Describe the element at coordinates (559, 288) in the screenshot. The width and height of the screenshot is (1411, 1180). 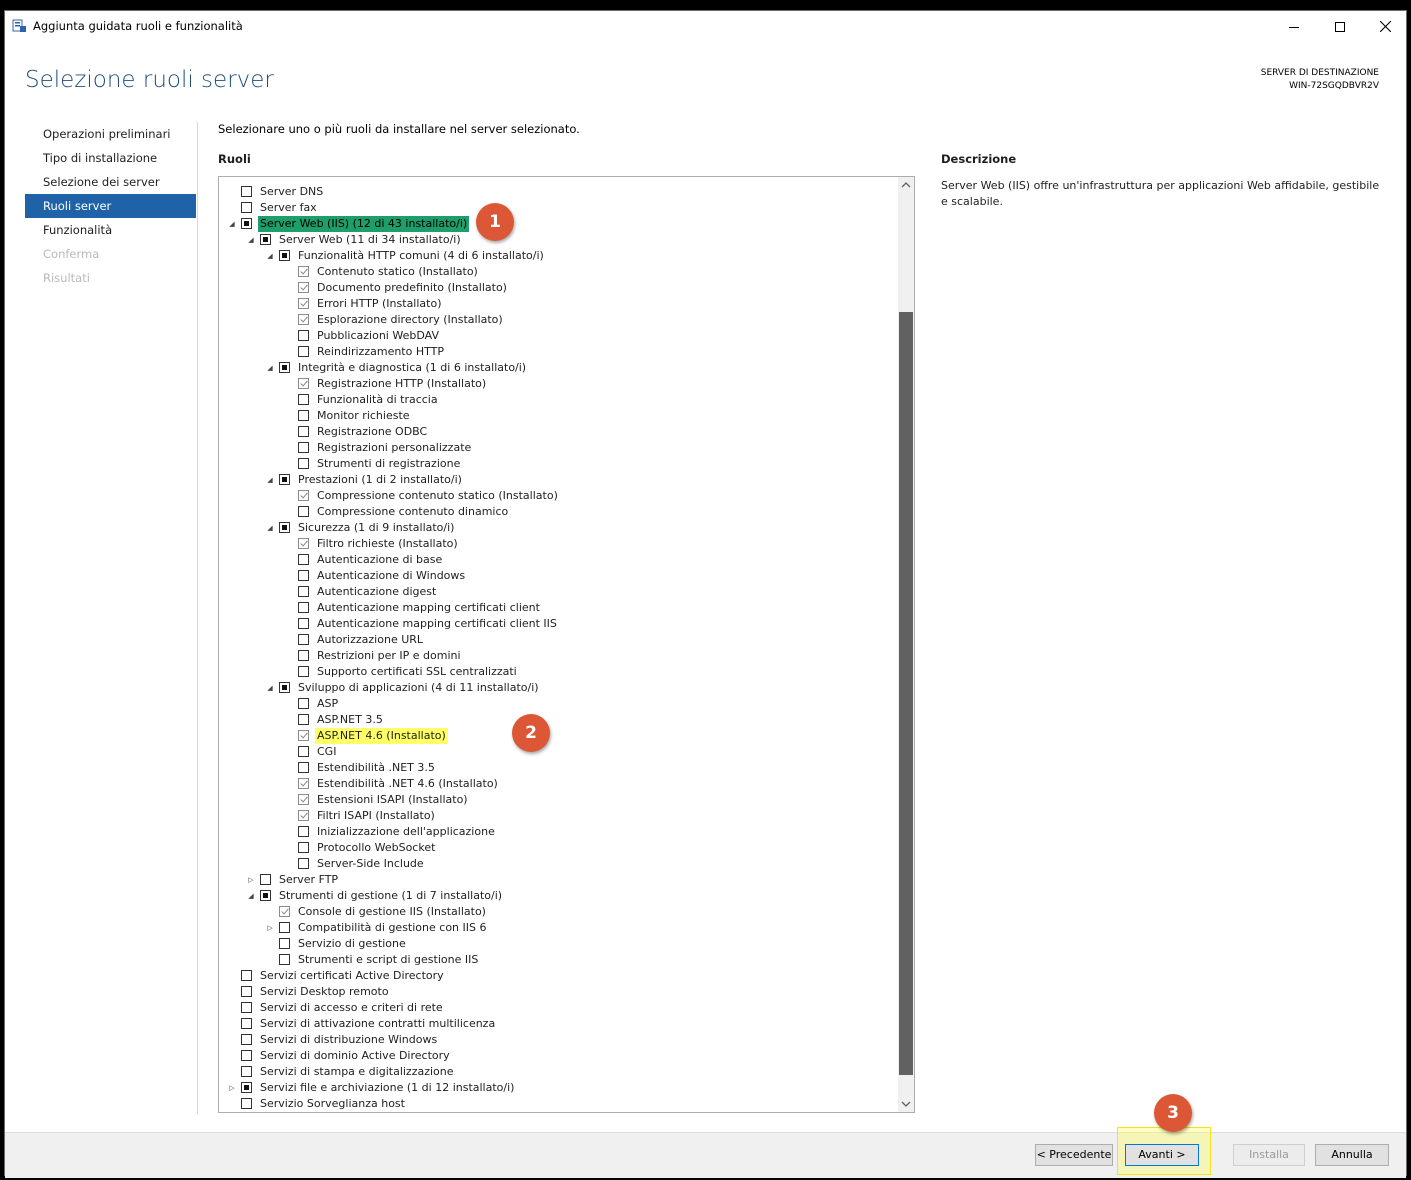
I see `tree-row: Documento predefinito (Installato)` at that location.